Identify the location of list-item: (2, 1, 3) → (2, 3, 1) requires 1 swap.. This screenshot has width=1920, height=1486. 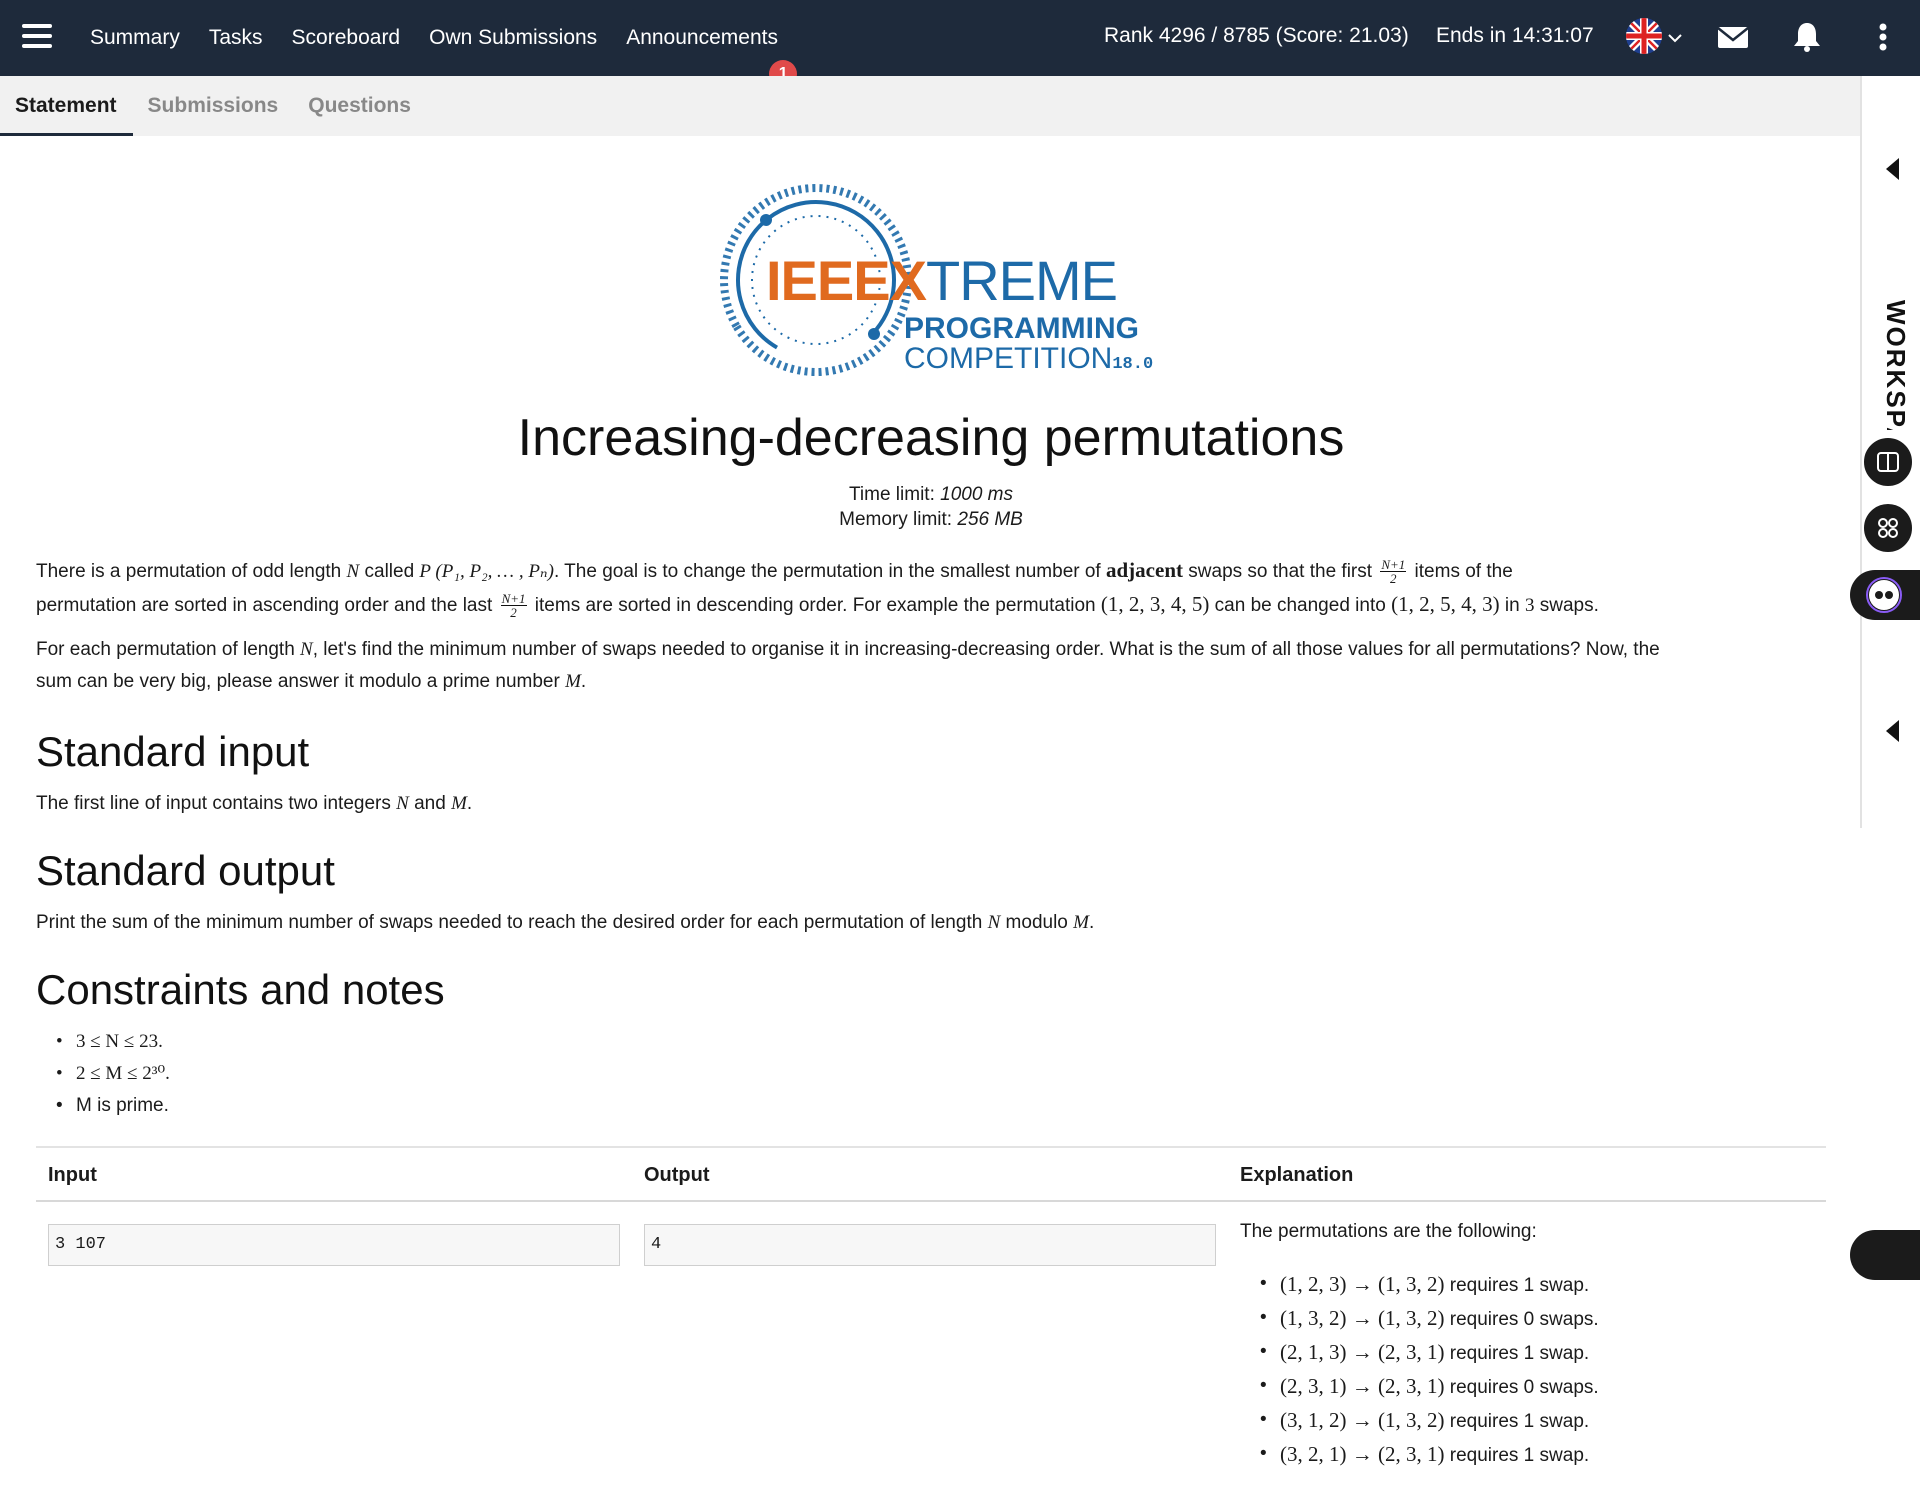
(1429, 1353).